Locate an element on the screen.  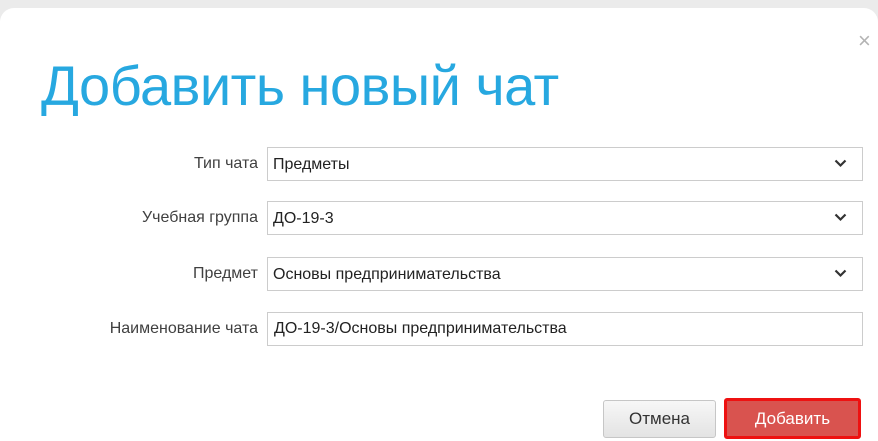
subject-row: Предмет Основы предпринимательства is located at coordinates (439, 274).